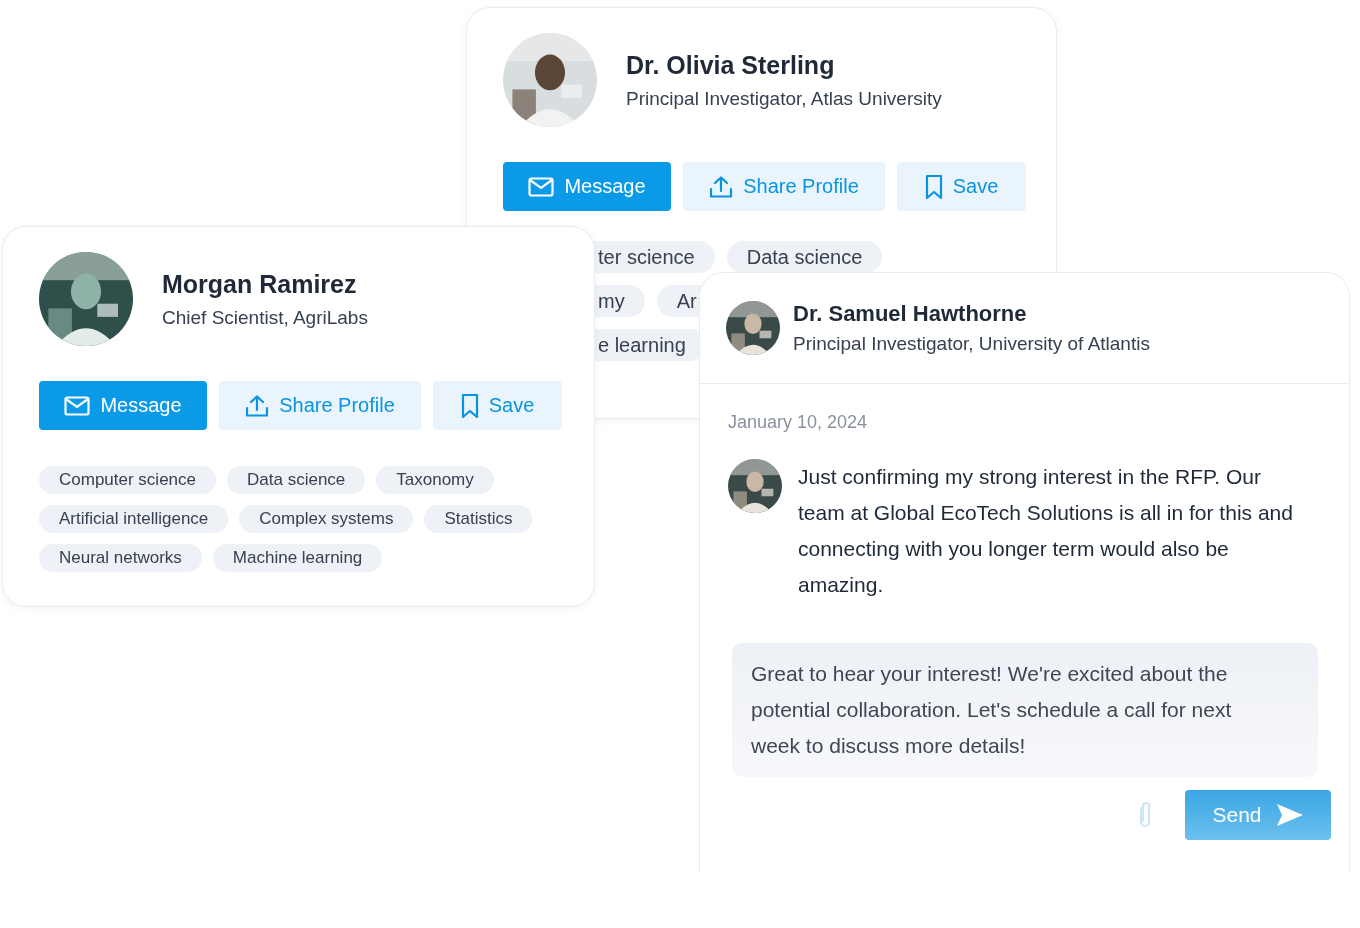 The width and height of the screenshot is (1360, 928). What do you see at coordinates (297, 558) in the screenshot?
I see `tag: Machine learning` at bounding box center [297, 558].